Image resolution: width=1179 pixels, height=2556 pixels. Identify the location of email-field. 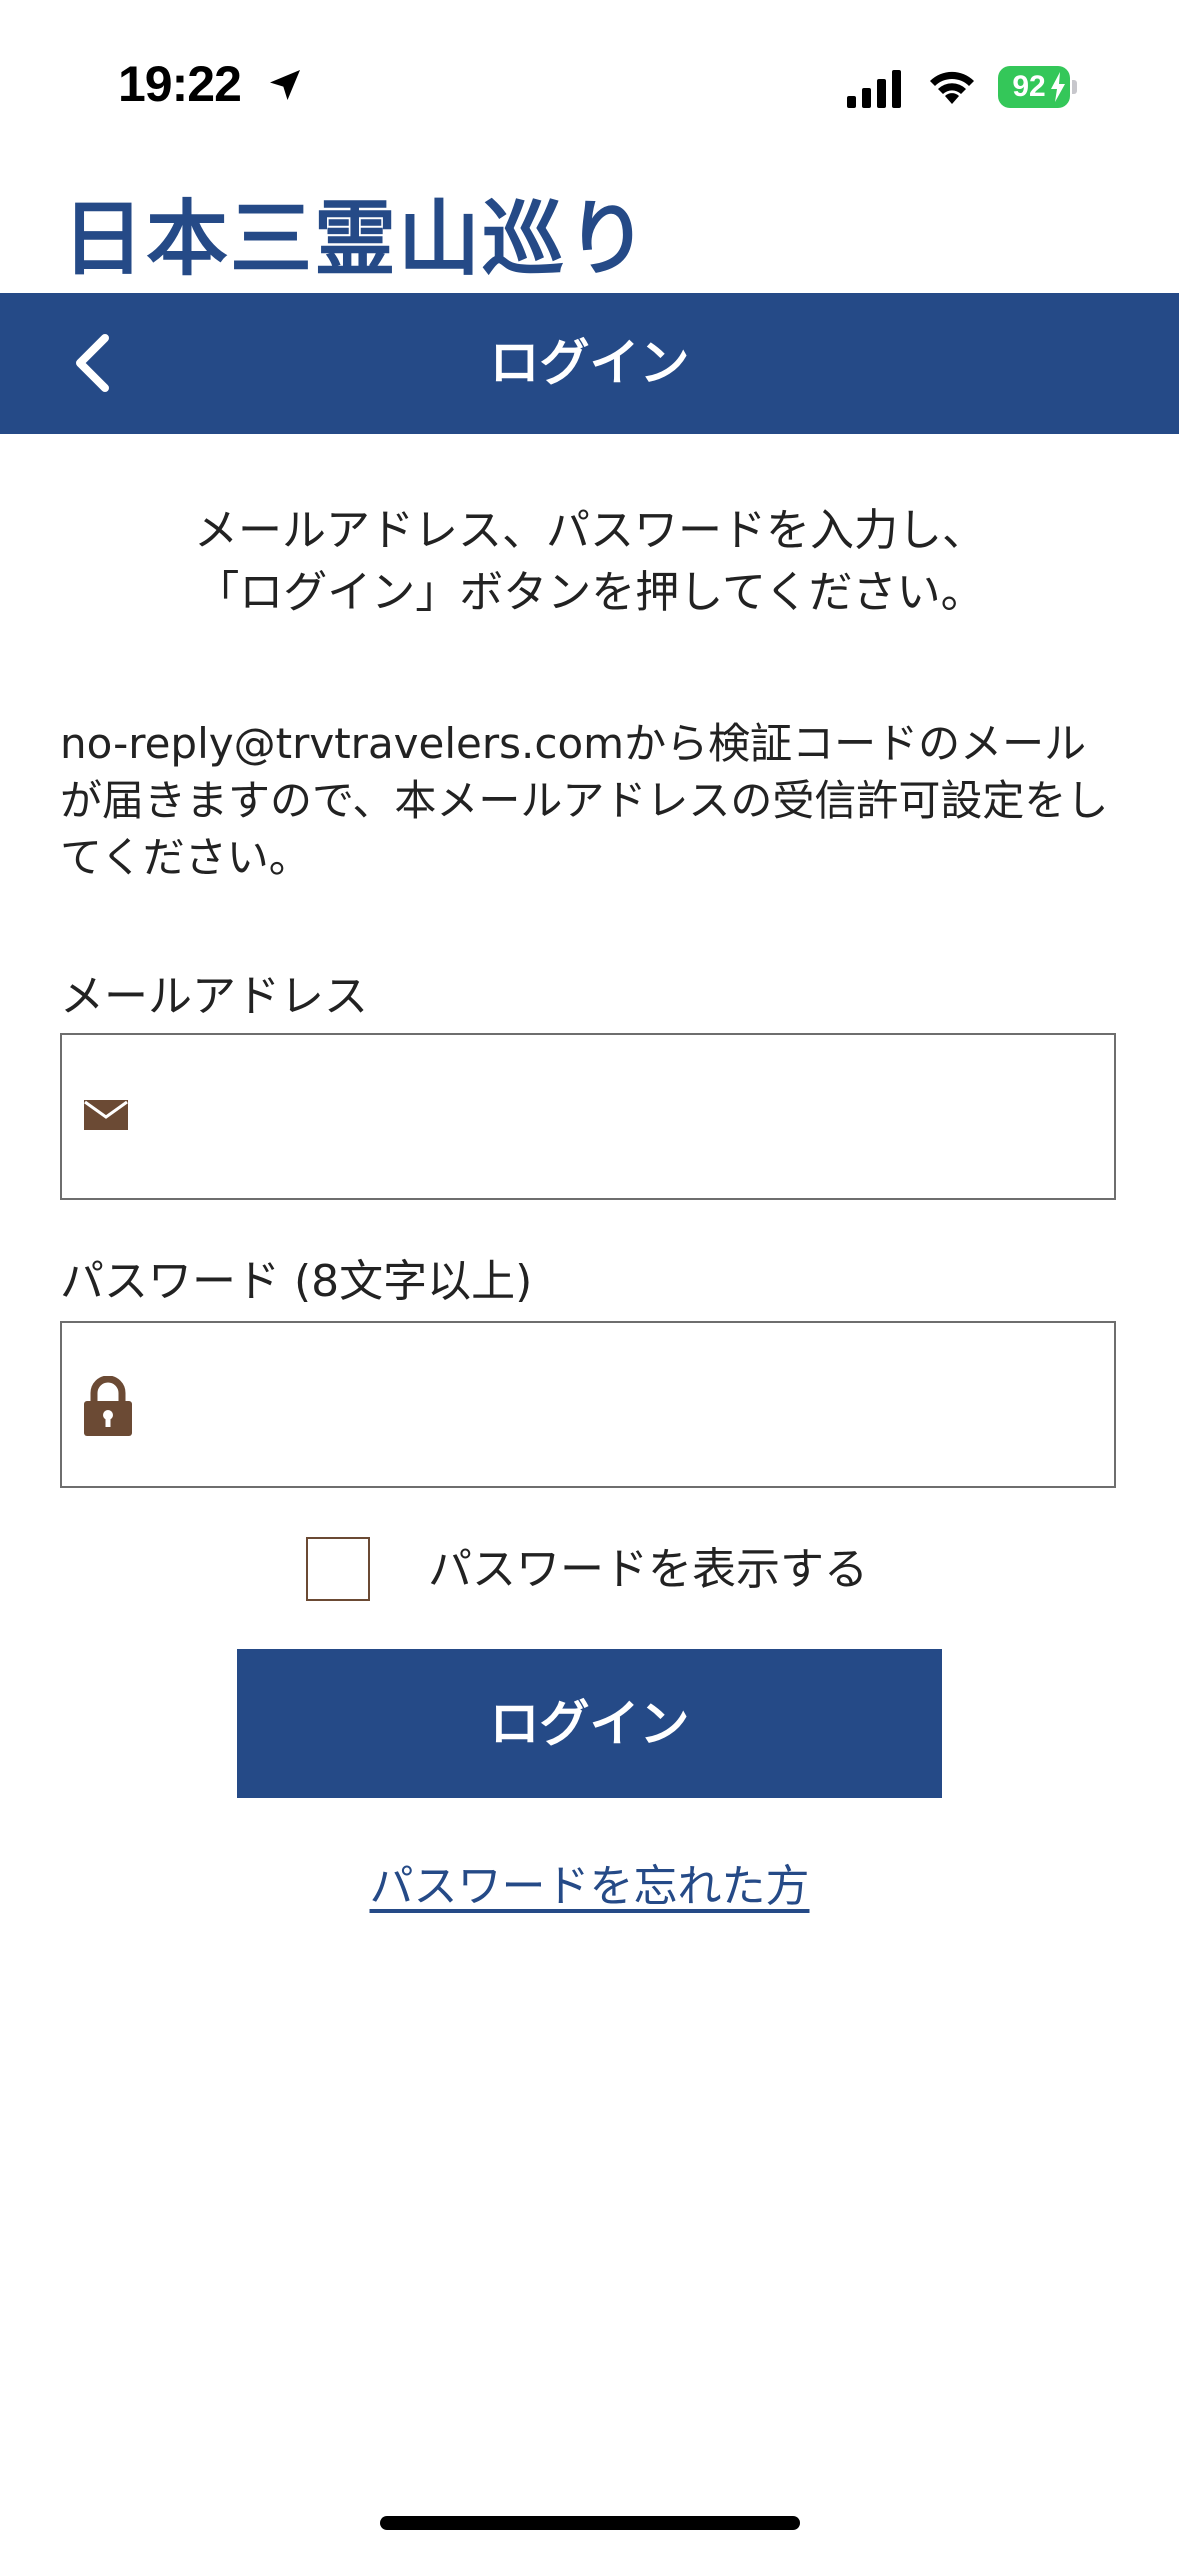
(634, 1117).